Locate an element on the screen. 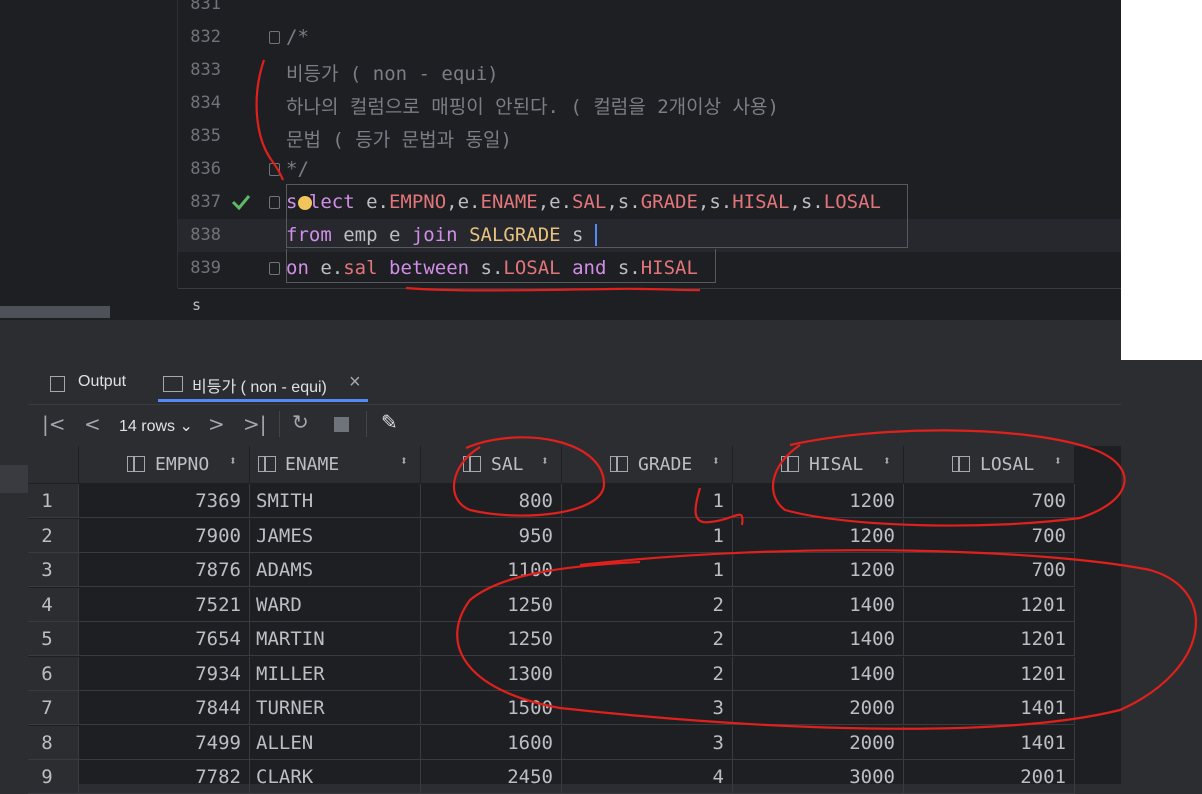  annotation-underline-between is located at coordinates (553, 289).